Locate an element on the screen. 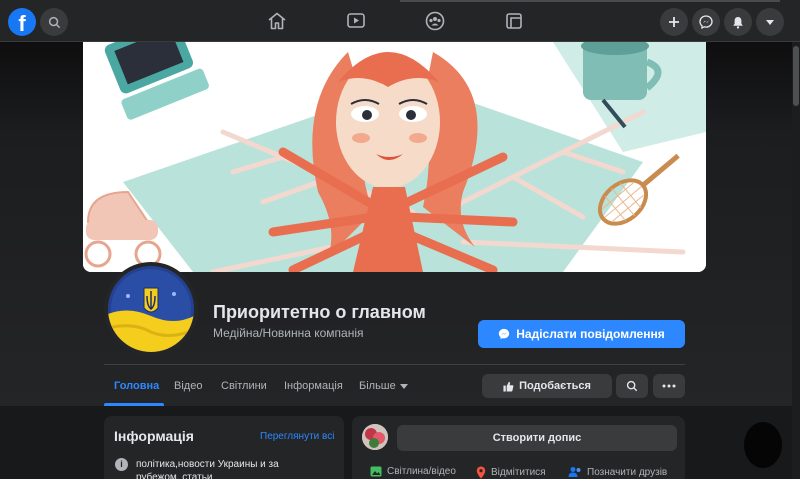 Image resolution: width=800 pixels, height=479 pixels. tag-friends-icon is located at coordinates (574, 472).